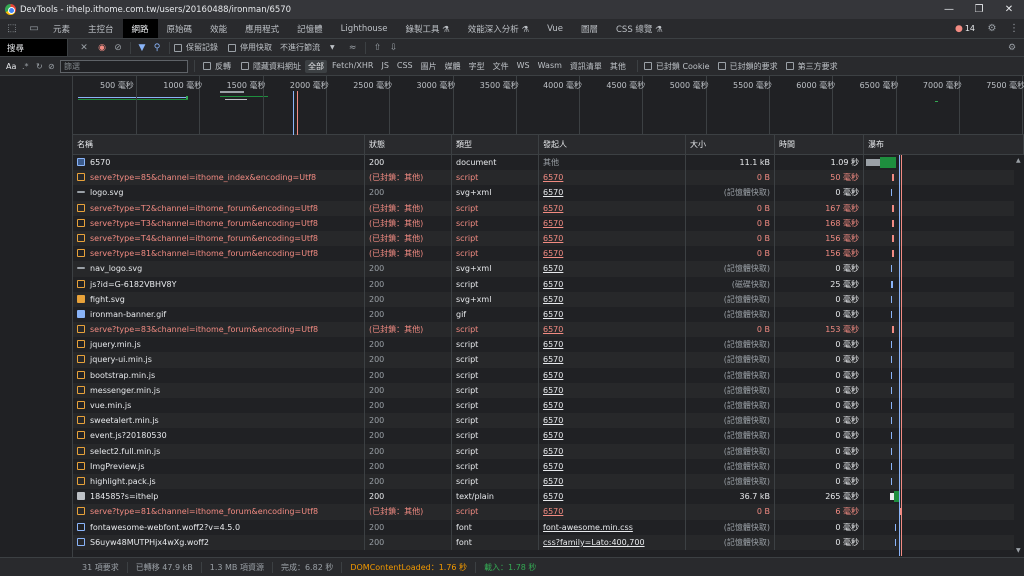  Describe the element at coordinates (550, 66) in the screenshot. I see `type-filter-button: Wasm` at that location.